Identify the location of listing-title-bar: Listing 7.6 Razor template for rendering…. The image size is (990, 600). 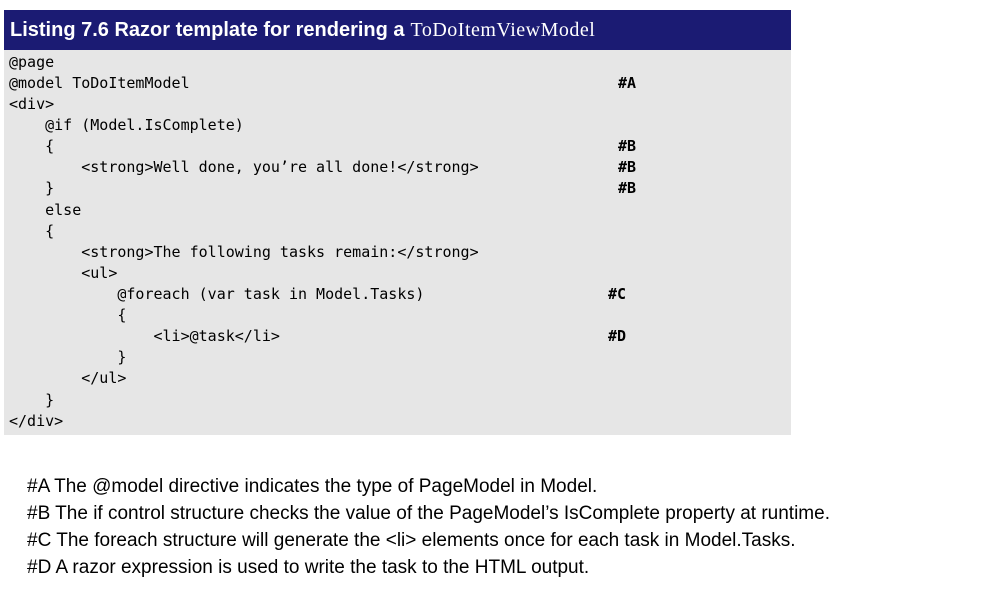
(397, 30).